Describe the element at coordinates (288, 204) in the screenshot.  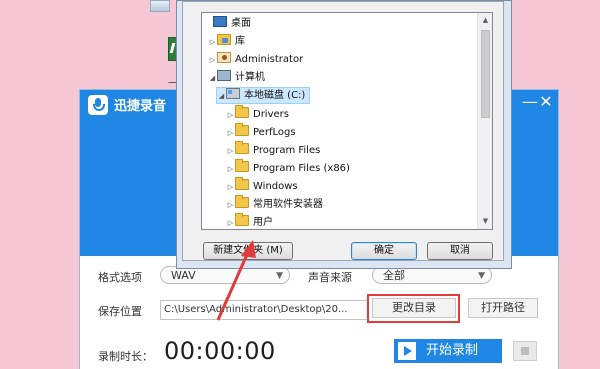
I see `tree-item-label: 常用软件安装器` at that location.